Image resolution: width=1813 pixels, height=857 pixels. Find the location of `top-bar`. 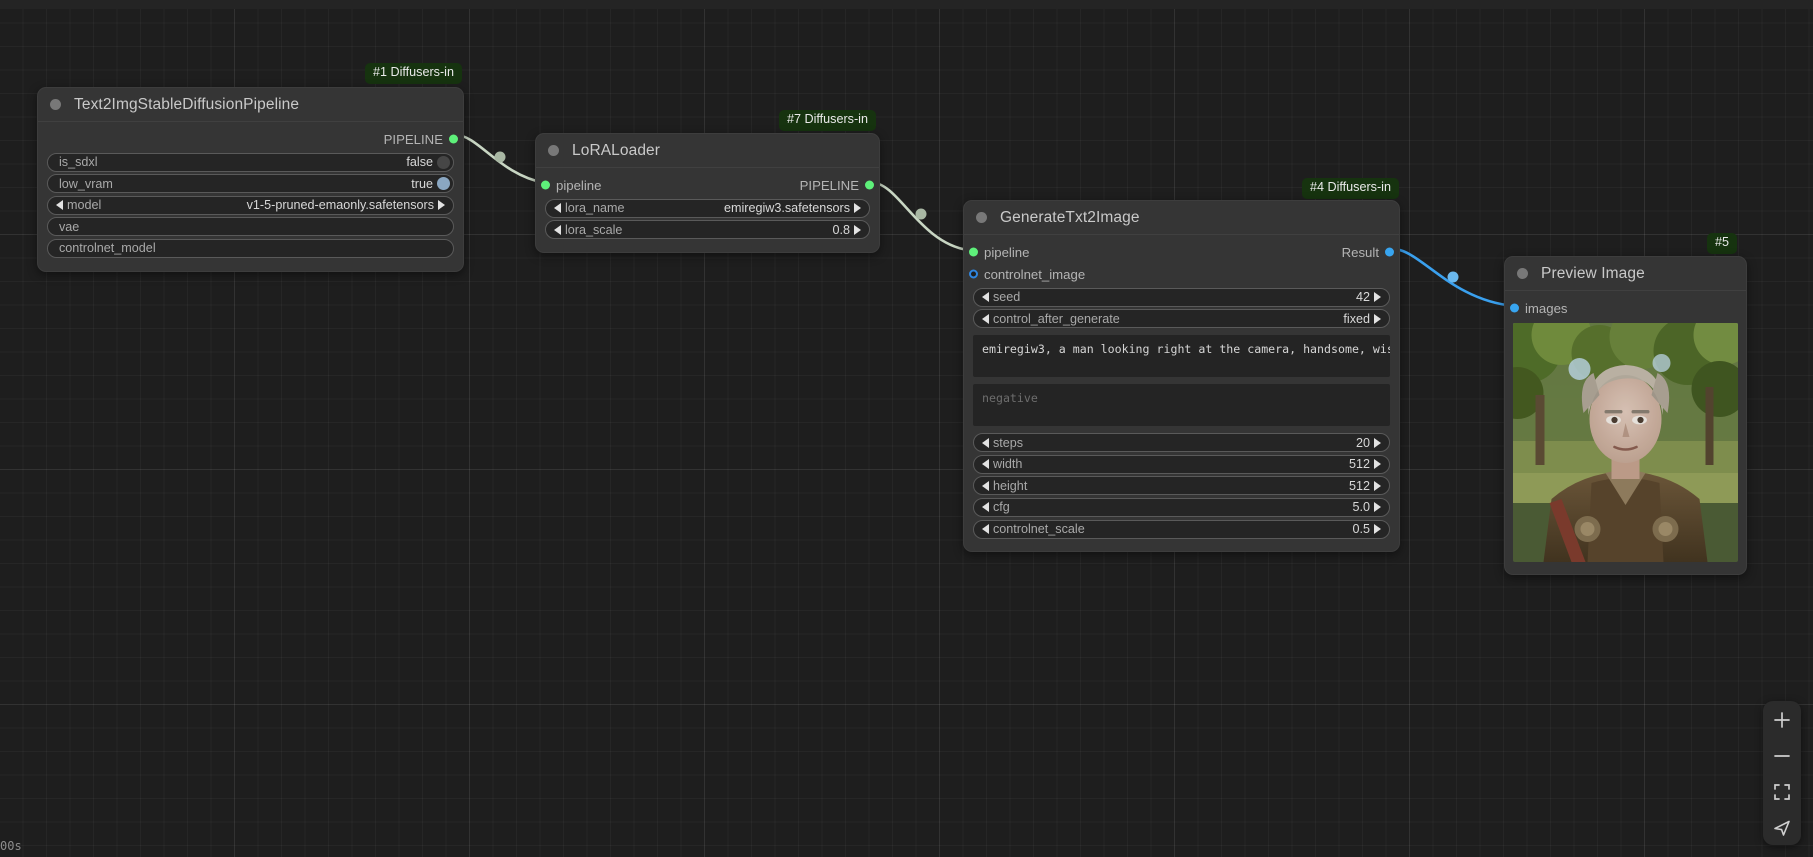

top-bar is located at coordinates (906, 4).